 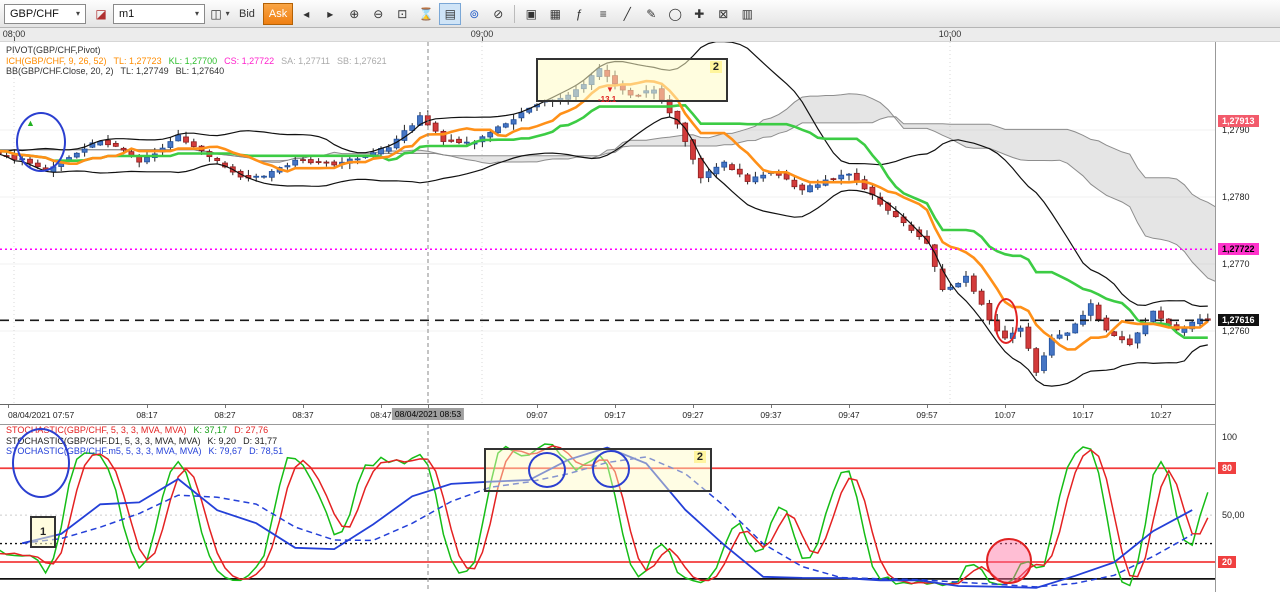 I want to click on time-label: 09:57, so click(x=927, y=415).